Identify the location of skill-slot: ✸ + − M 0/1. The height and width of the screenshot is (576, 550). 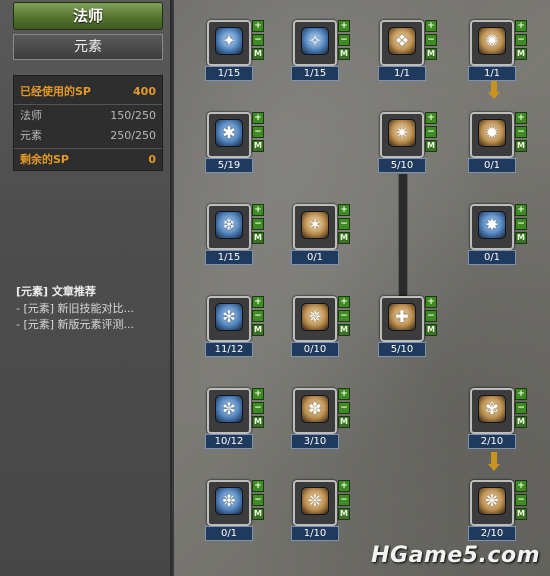
(498, 235).